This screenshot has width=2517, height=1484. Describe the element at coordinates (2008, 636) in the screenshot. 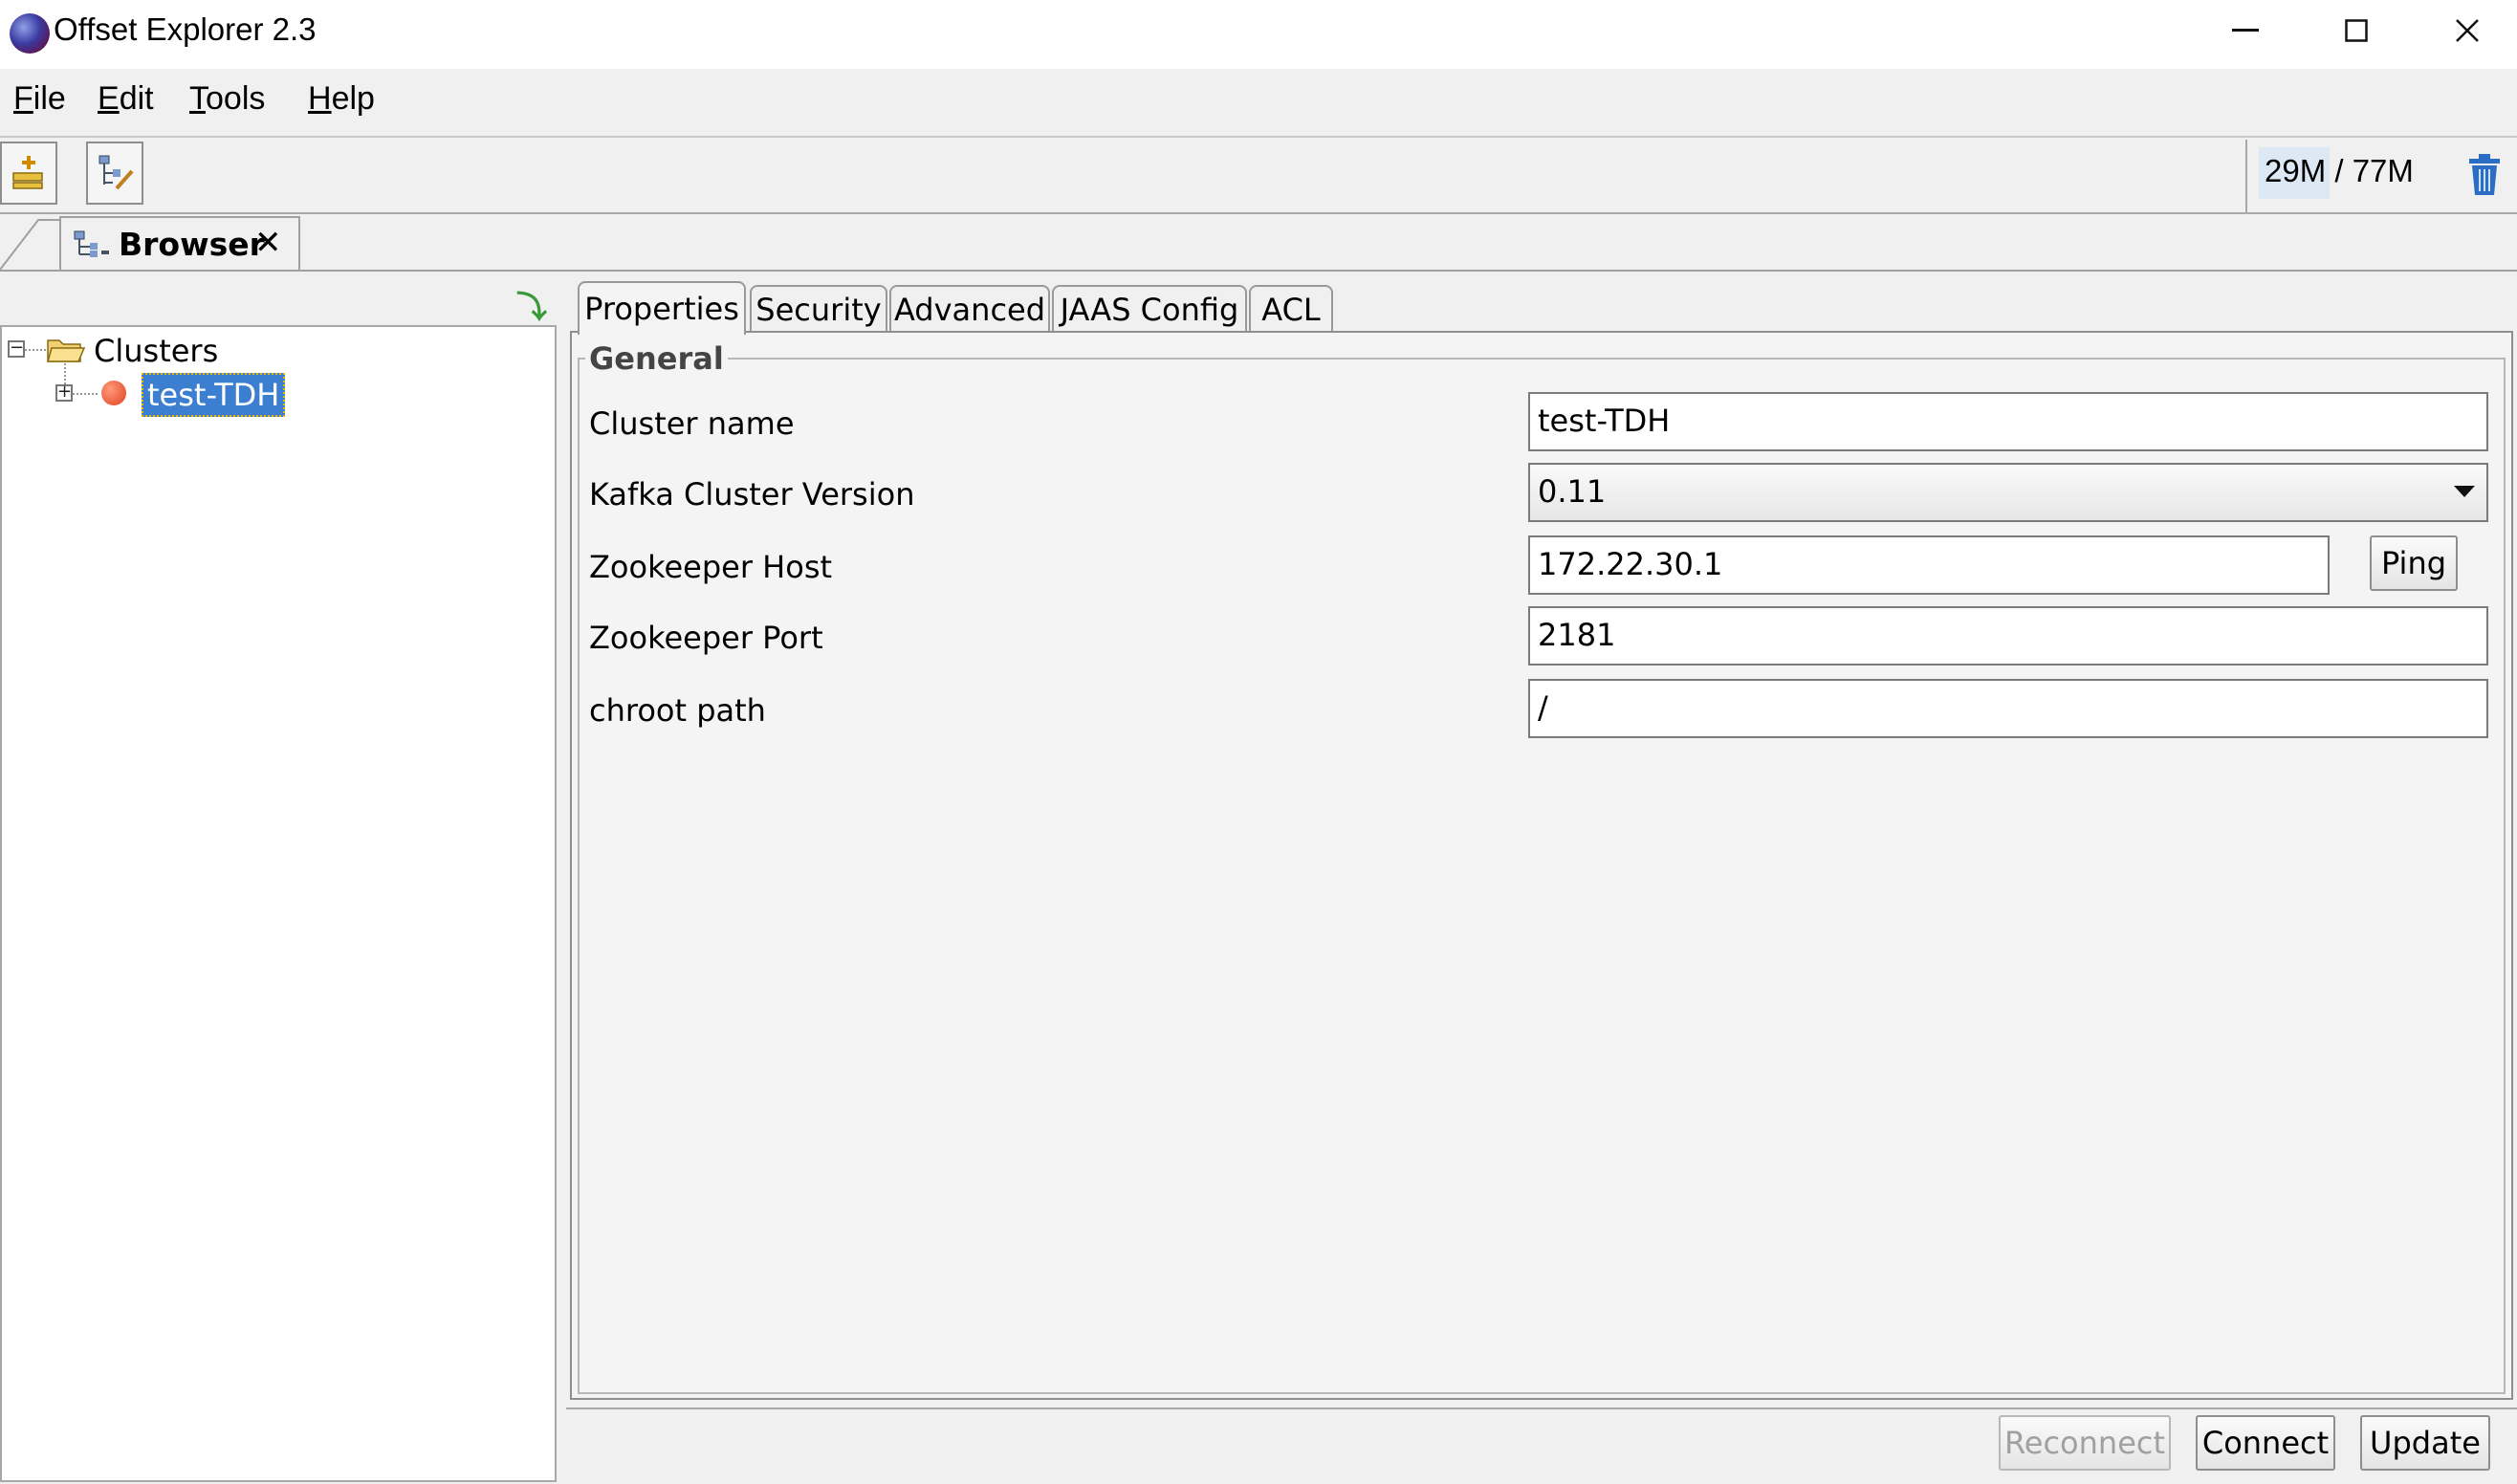

I see `zookeeper-port-field: 2181` at that location.